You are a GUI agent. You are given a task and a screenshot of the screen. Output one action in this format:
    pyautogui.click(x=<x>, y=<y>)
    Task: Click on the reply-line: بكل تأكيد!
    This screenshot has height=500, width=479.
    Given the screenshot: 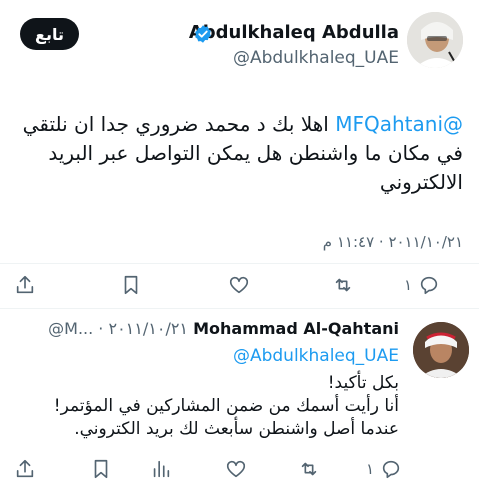 What is the action you would take?
    pyautogui.click(x=363, y=383)
    